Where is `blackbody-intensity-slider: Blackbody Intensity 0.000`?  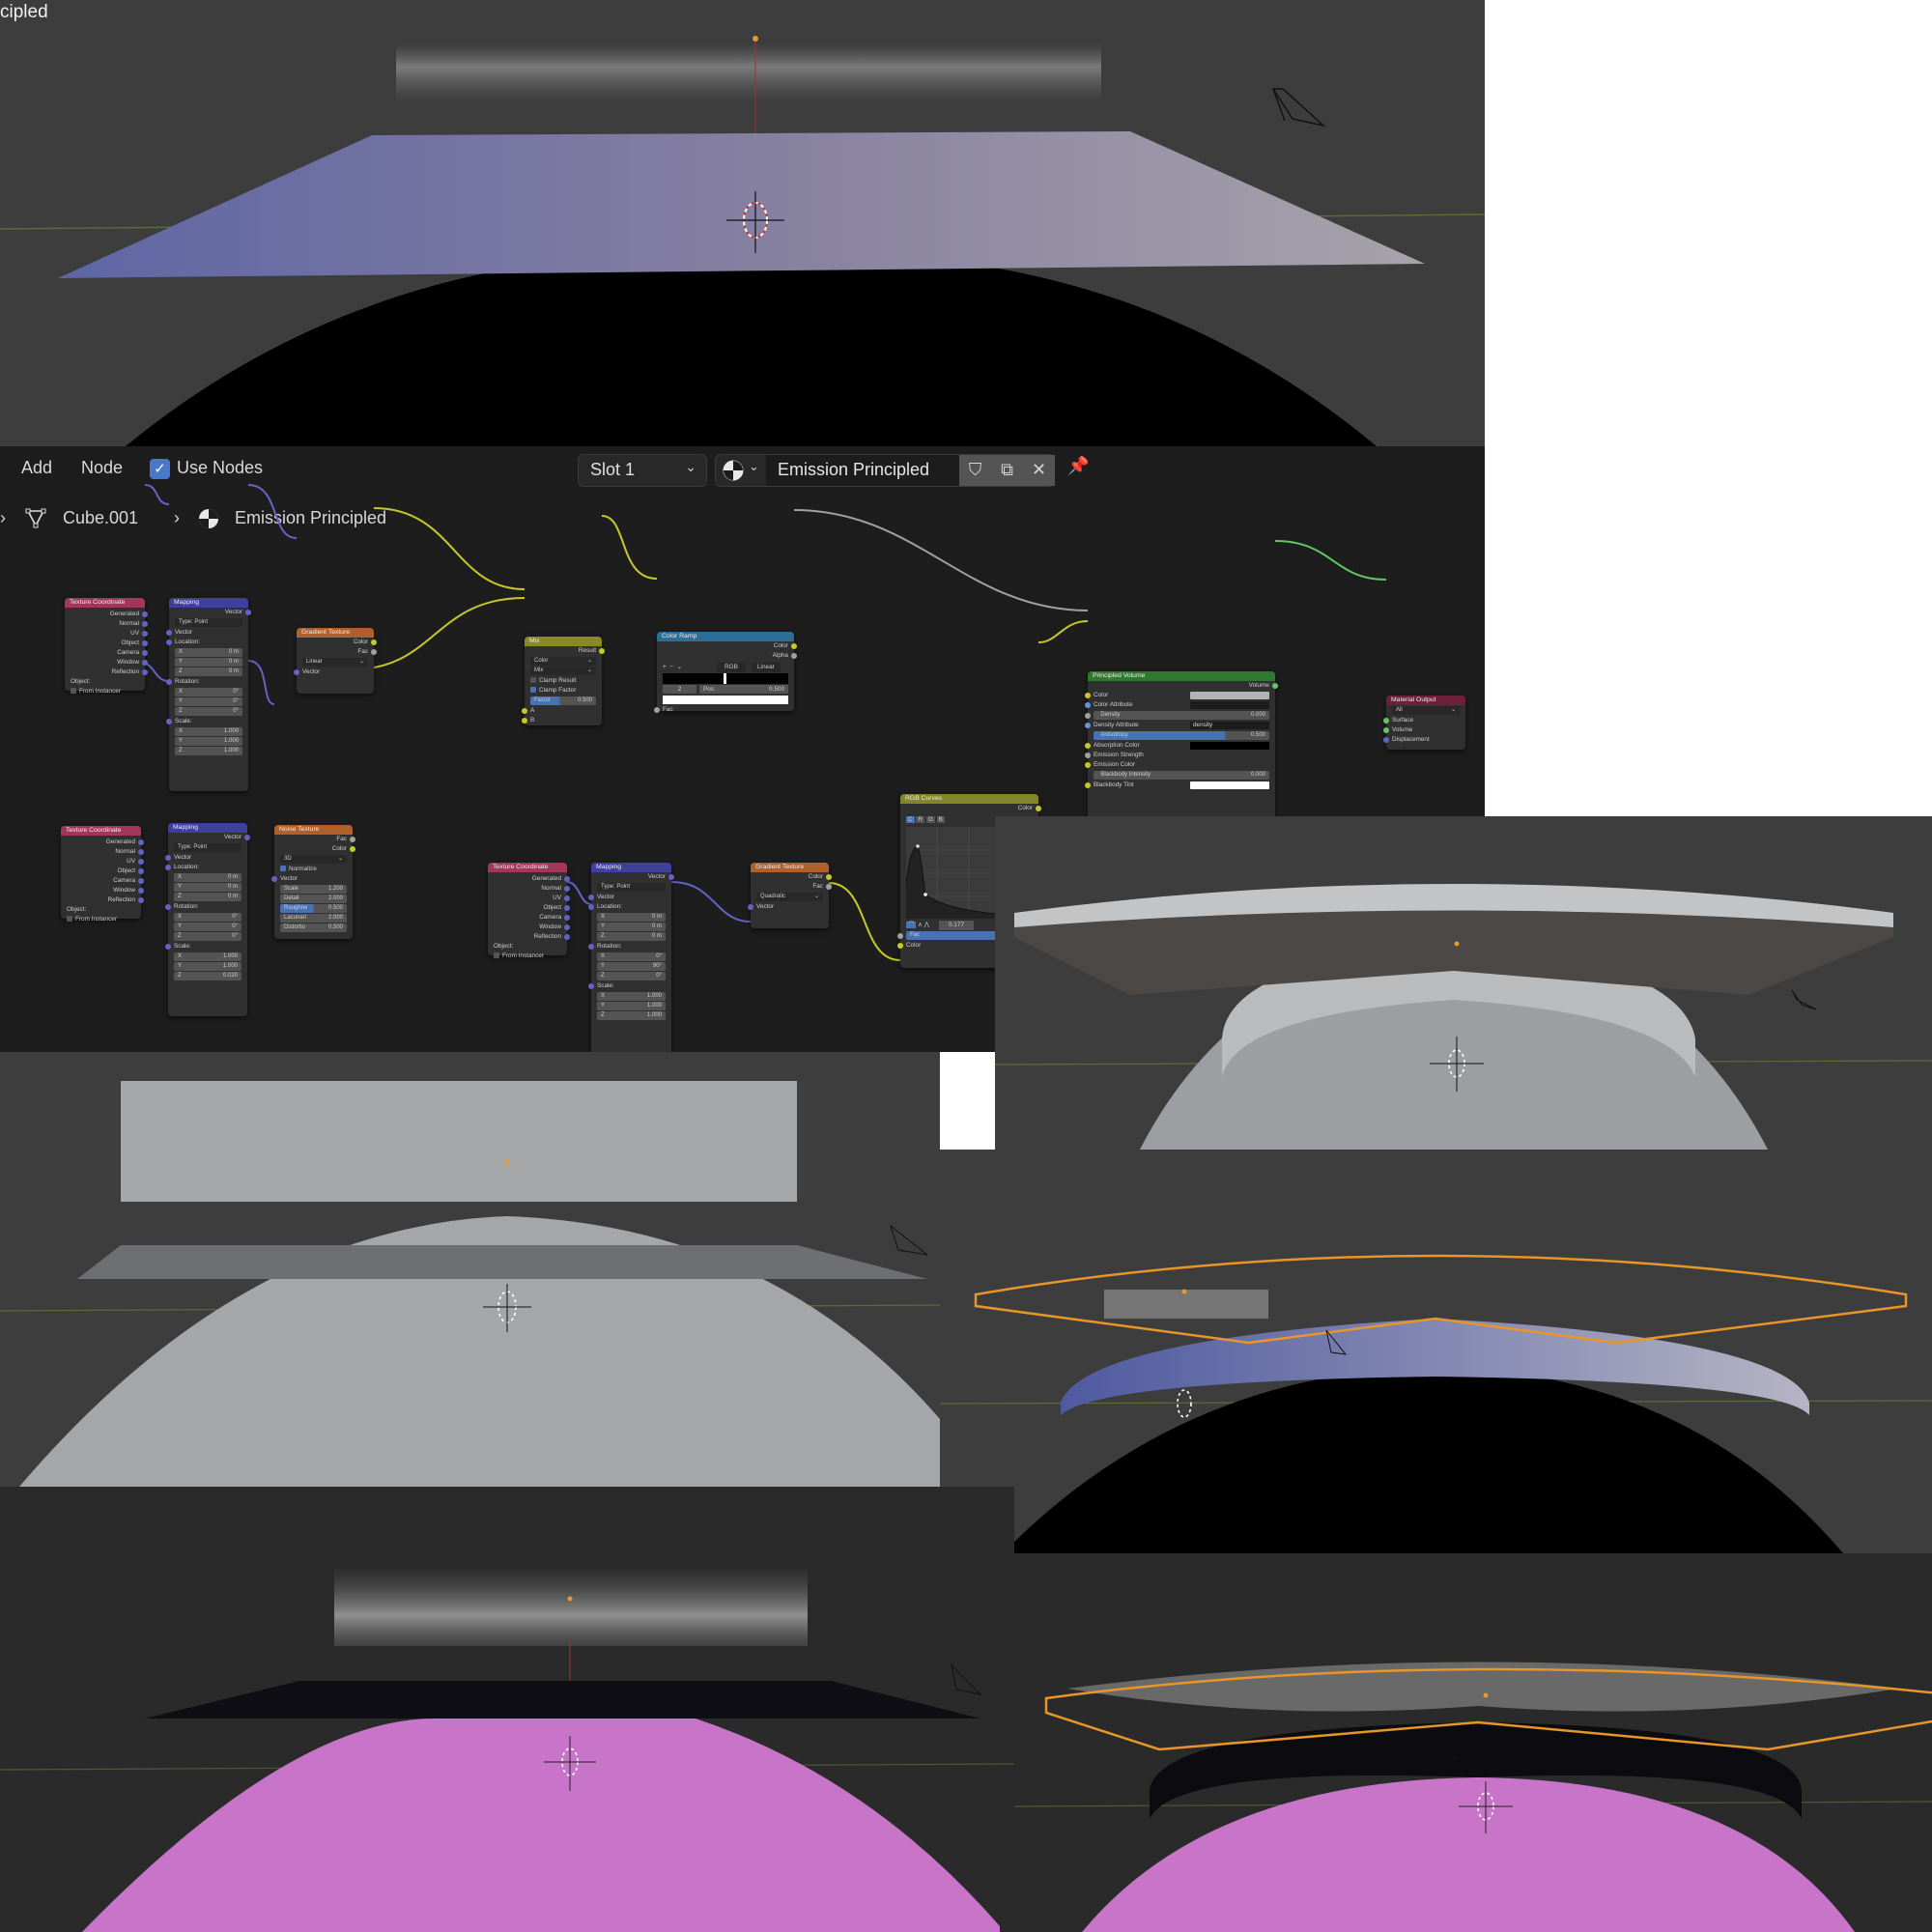 blackbody-intensity-slider: Blackbody Intensity 0.000 is located at coordinates (1181, 775).